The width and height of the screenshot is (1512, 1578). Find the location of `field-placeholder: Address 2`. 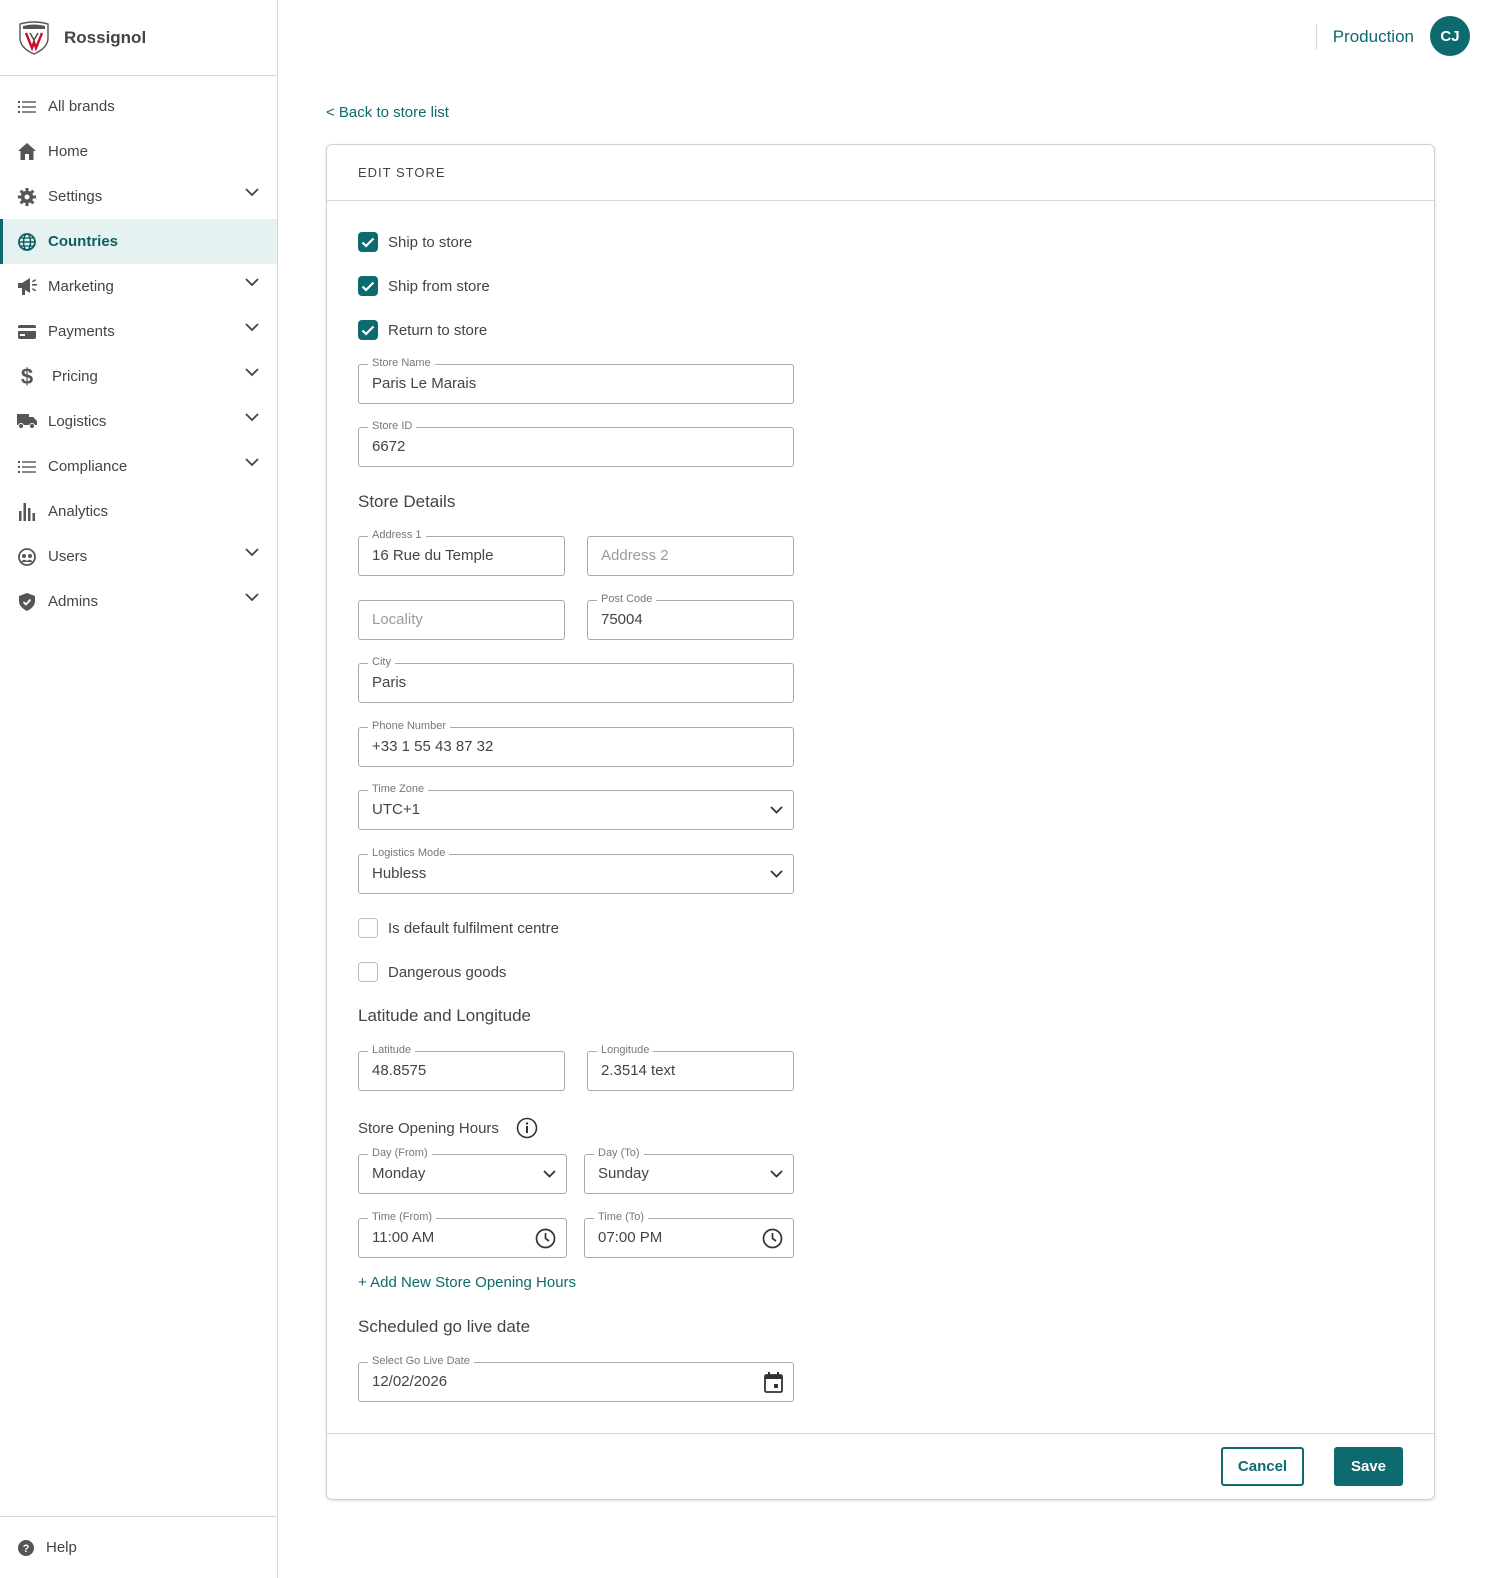

field-placeholder: Address 2 is located at coordinates (635, 555).